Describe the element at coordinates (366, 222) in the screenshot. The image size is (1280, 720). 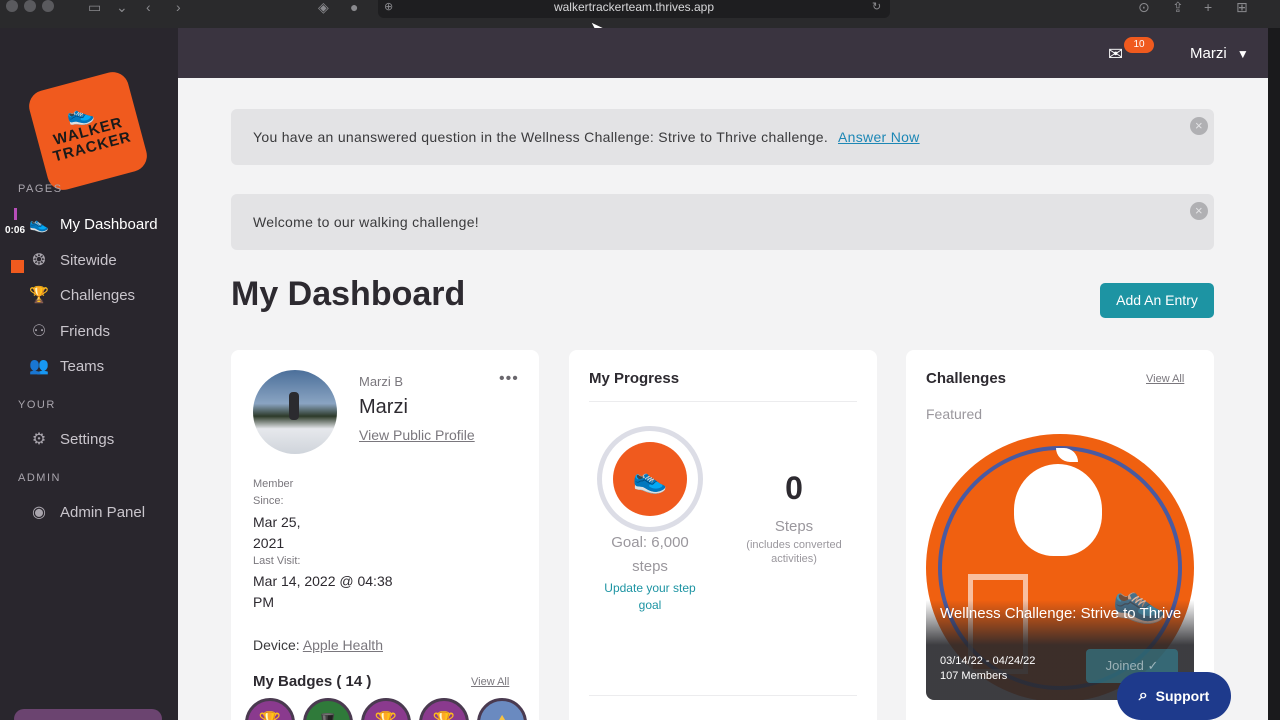
I see `alert-text: Welcome to our walking challenge!` at that location.